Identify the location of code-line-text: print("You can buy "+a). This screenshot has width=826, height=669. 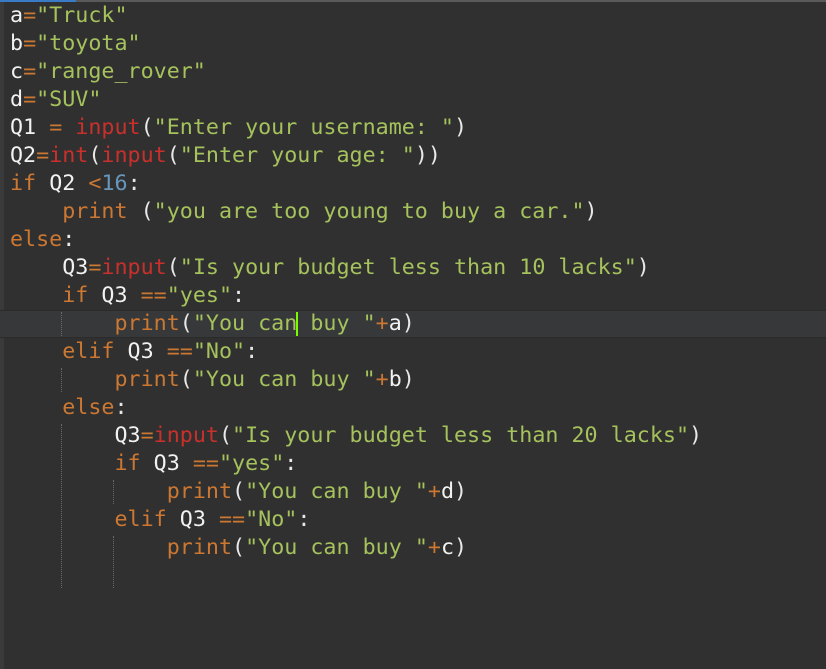
(264, 324).